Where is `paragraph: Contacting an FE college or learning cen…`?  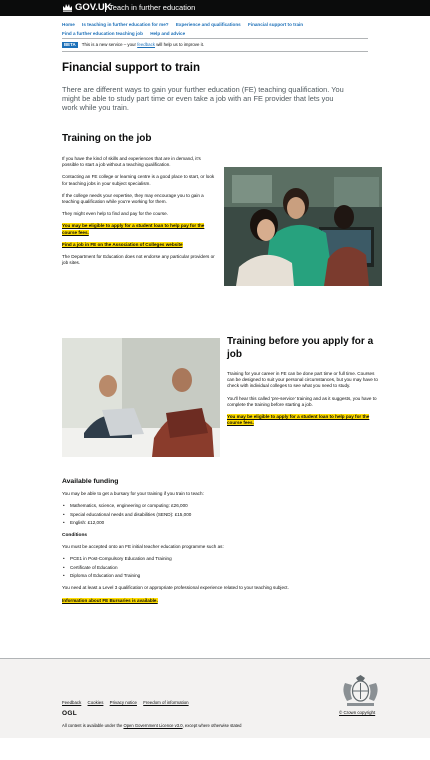 paragraph: Contacting an FE college or learning cen… is located at coordinates (138, 180).